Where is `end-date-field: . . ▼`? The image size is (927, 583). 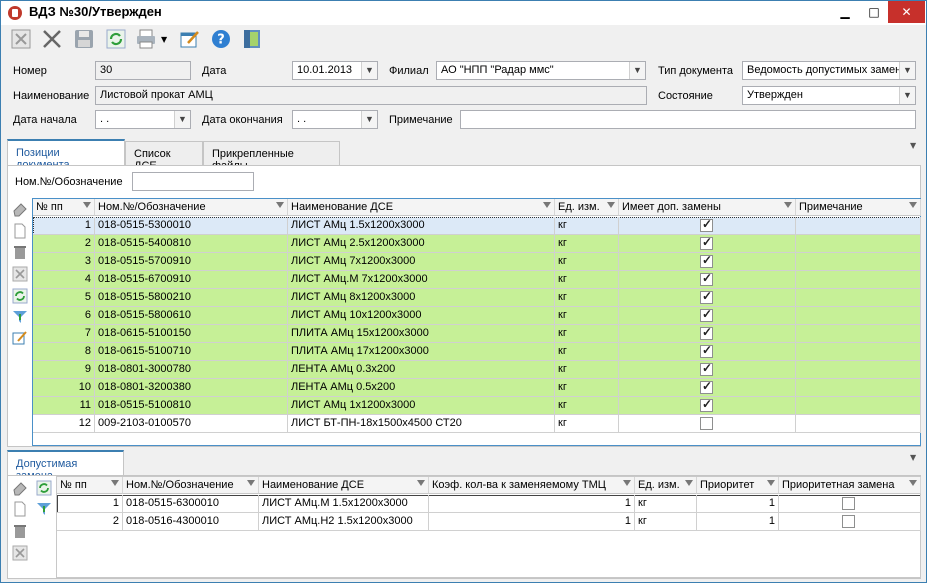
end-date-field: . . ▼ is located at coordinates (335, 119).